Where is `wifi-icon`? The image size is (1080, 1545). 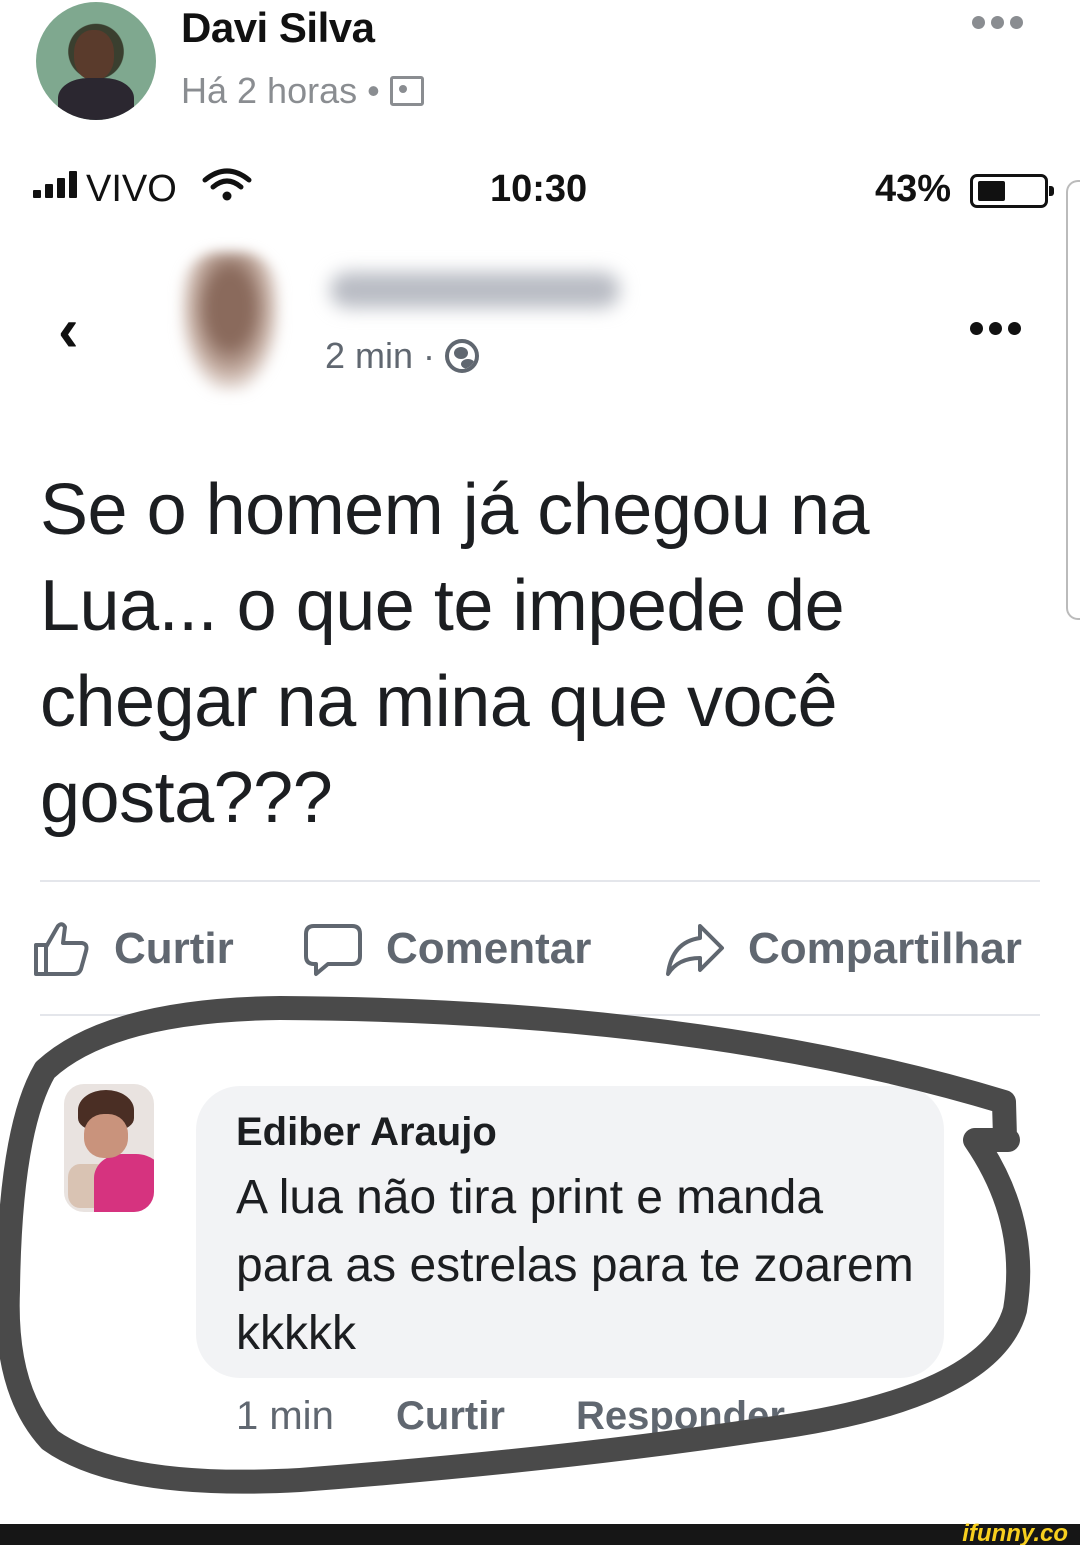 wifi-icon is located at coordinates (227, 184).